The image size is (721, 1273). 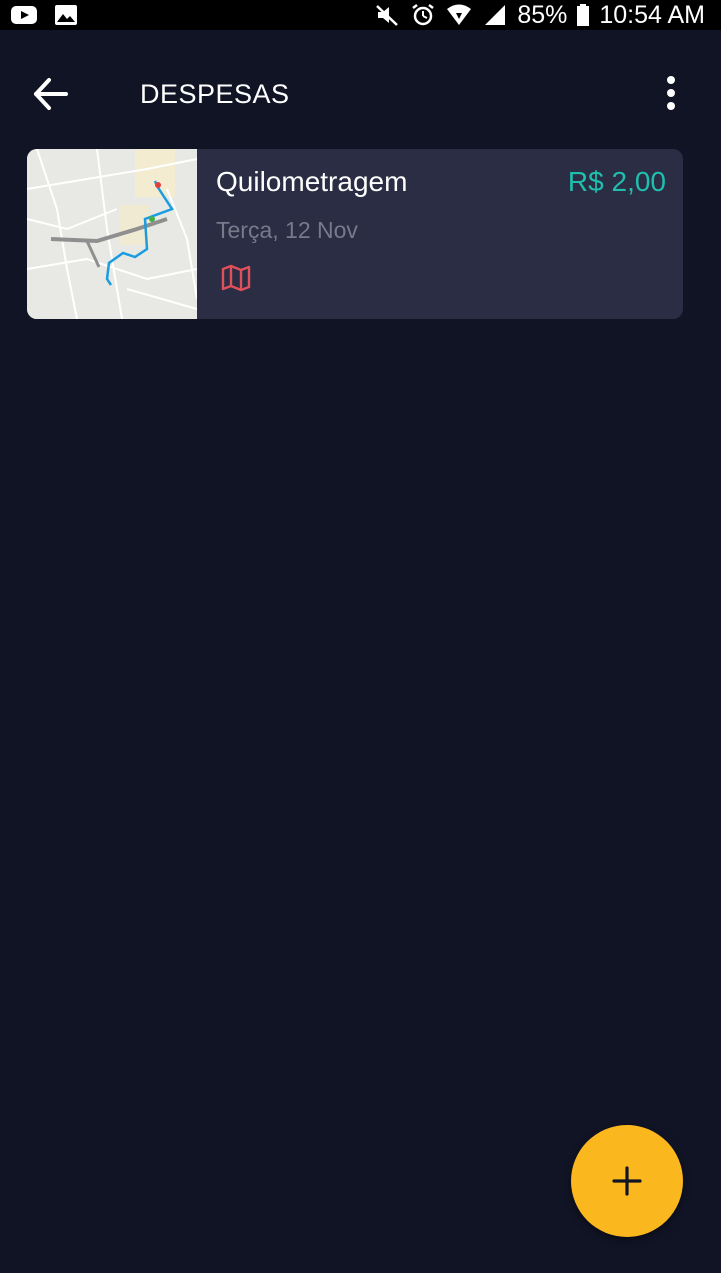 I want to click on status-bar-left, so click(x=45, y=15).